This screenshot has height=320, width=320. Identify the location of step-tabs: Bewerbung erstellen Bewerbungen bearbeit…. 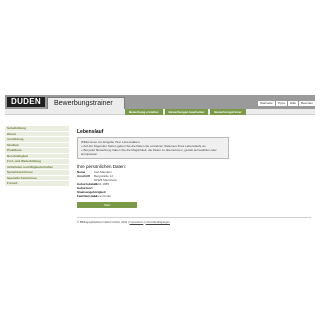
(185, 112).